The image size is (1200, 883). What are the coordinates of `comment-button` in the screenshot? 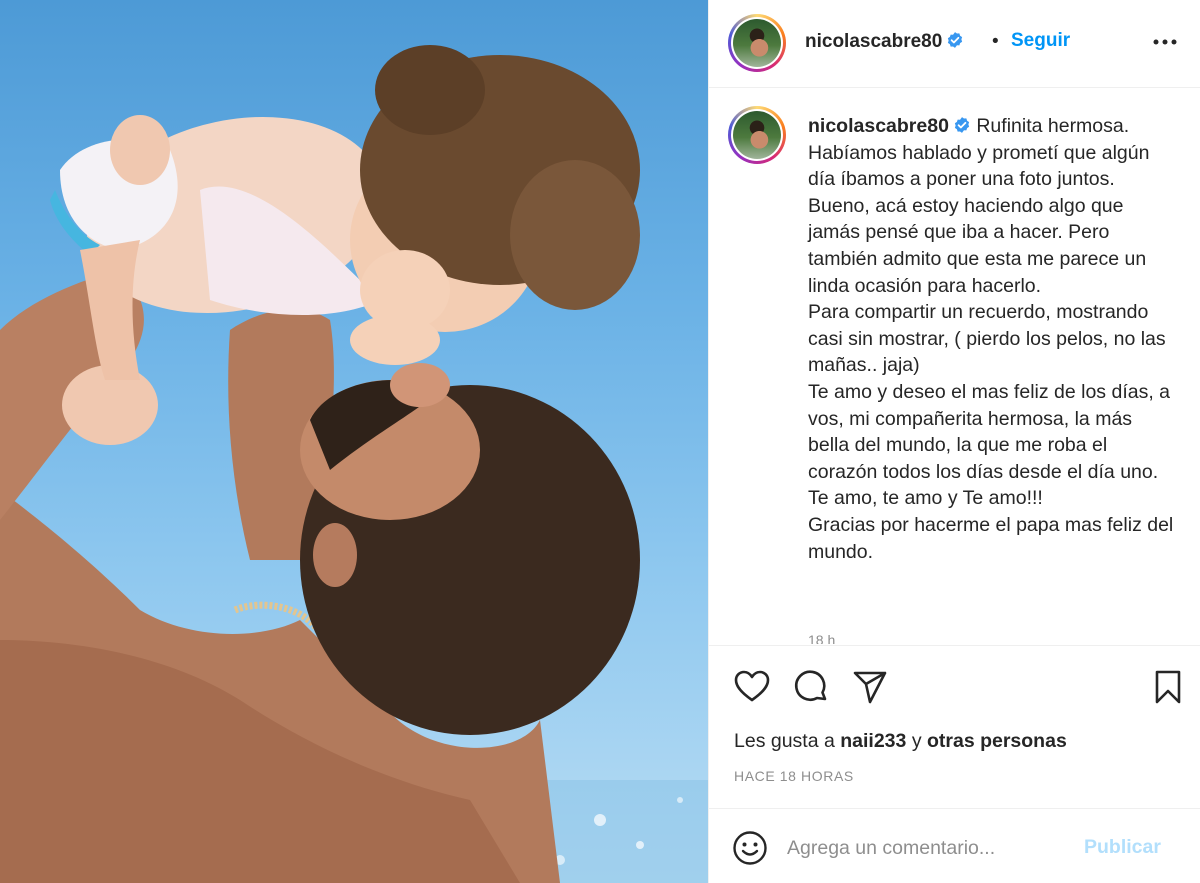 It's located at (811, 687).